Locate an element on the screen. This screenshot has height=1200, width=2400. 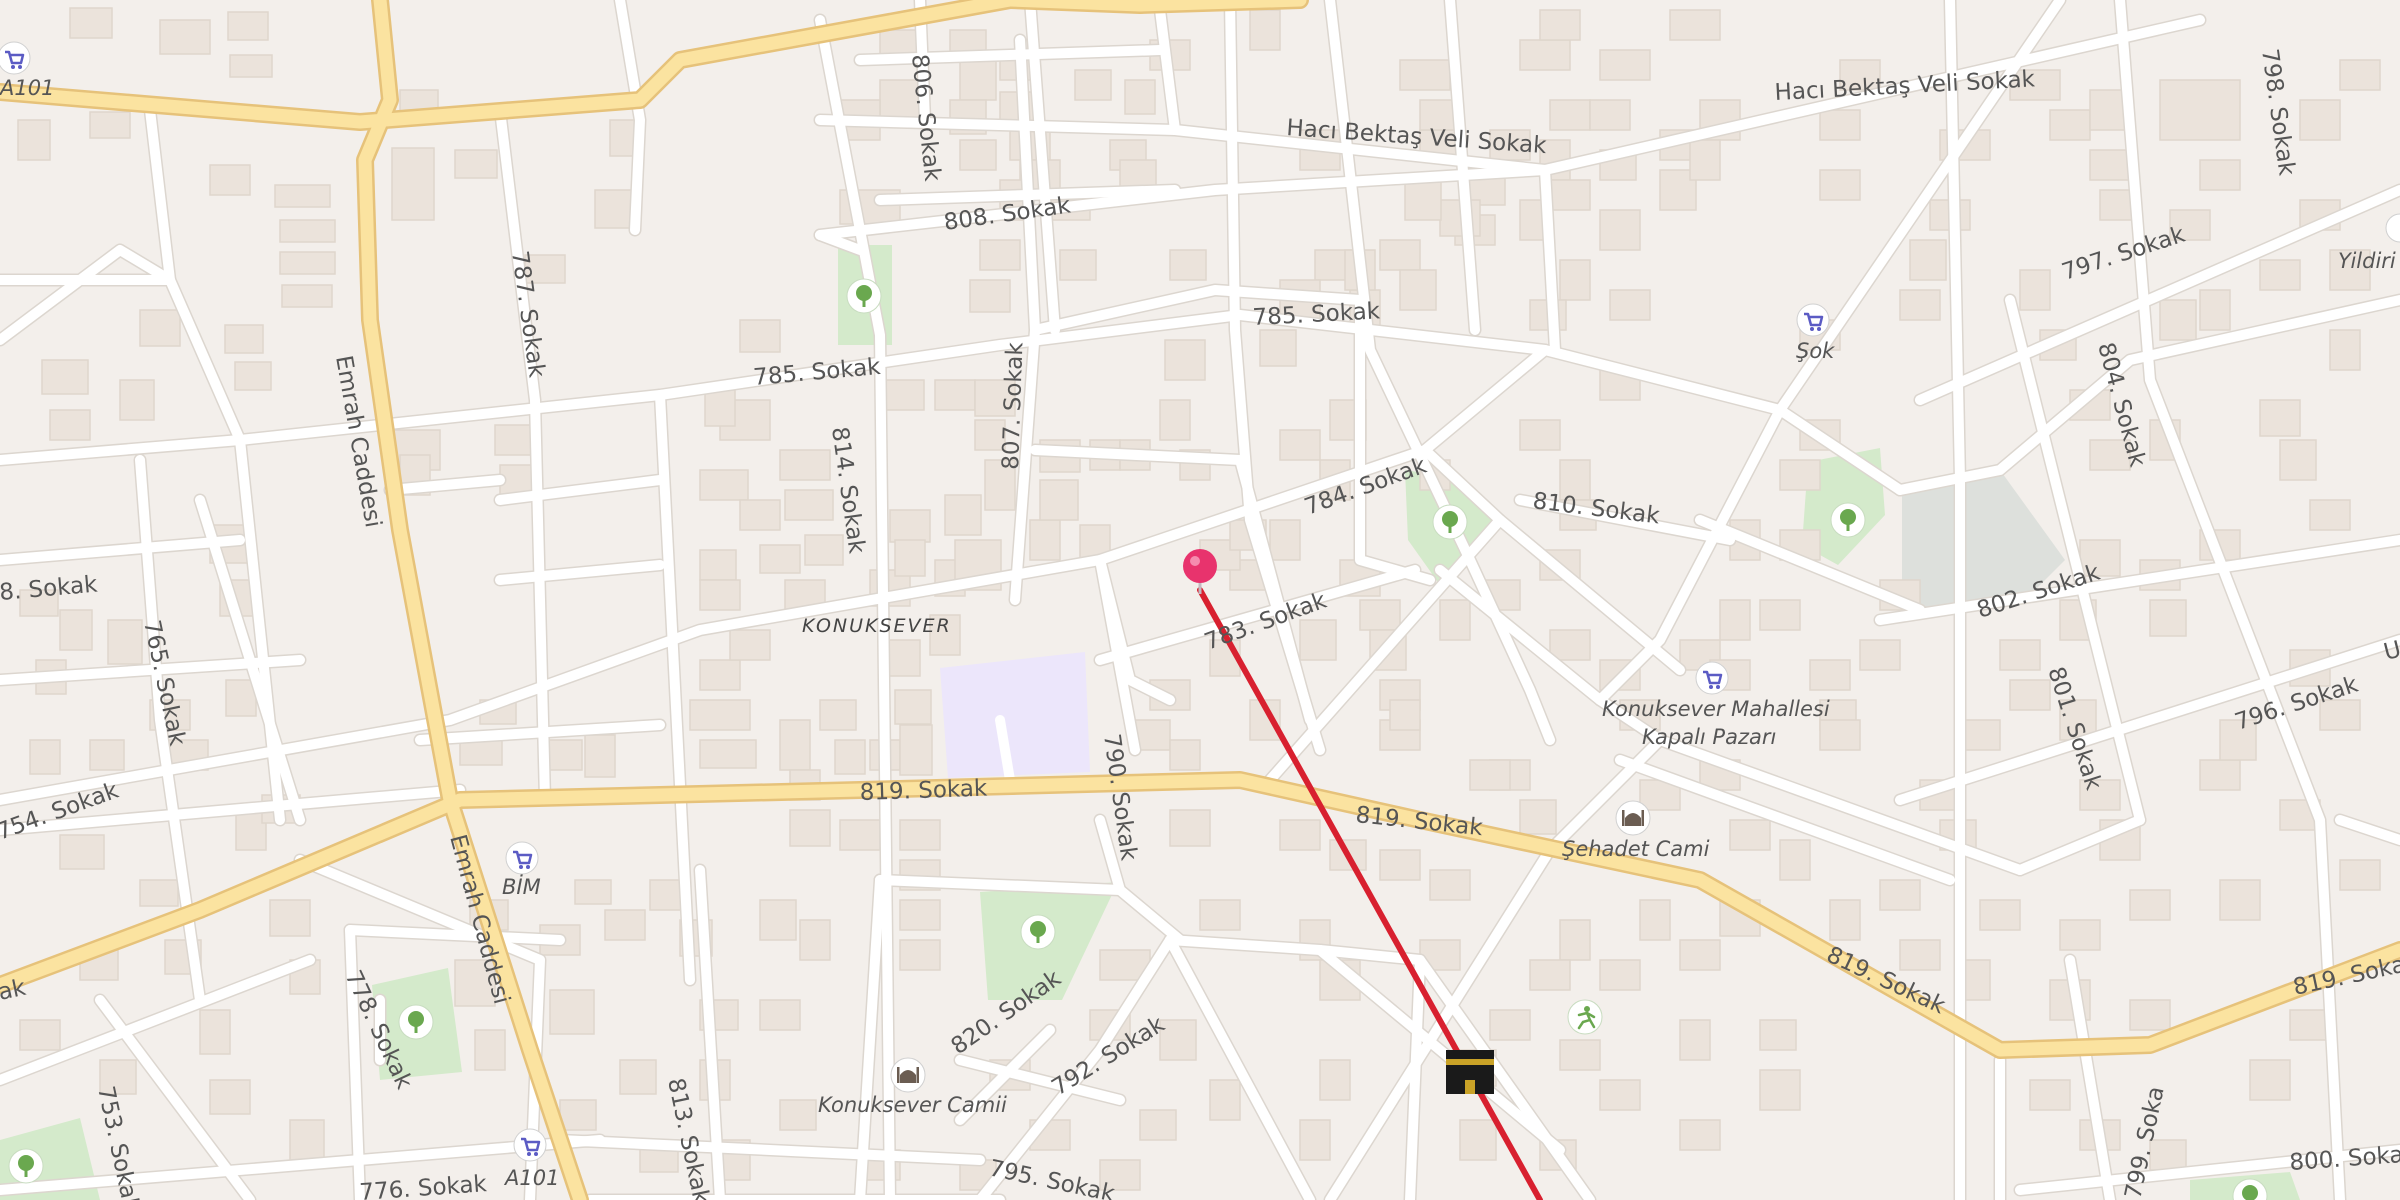
school-area is located at coordinates (1015, 715).